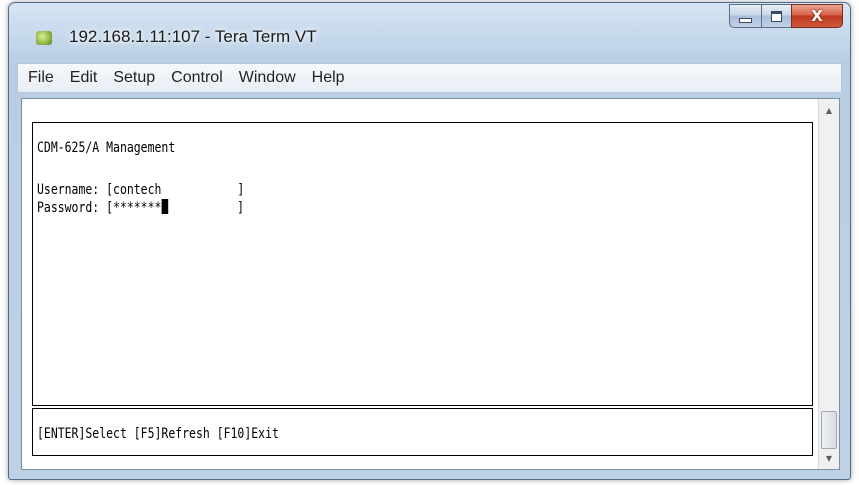 This screenshot has height=485, width=859. I want to click on menu-window: Window, so click(267, 78).